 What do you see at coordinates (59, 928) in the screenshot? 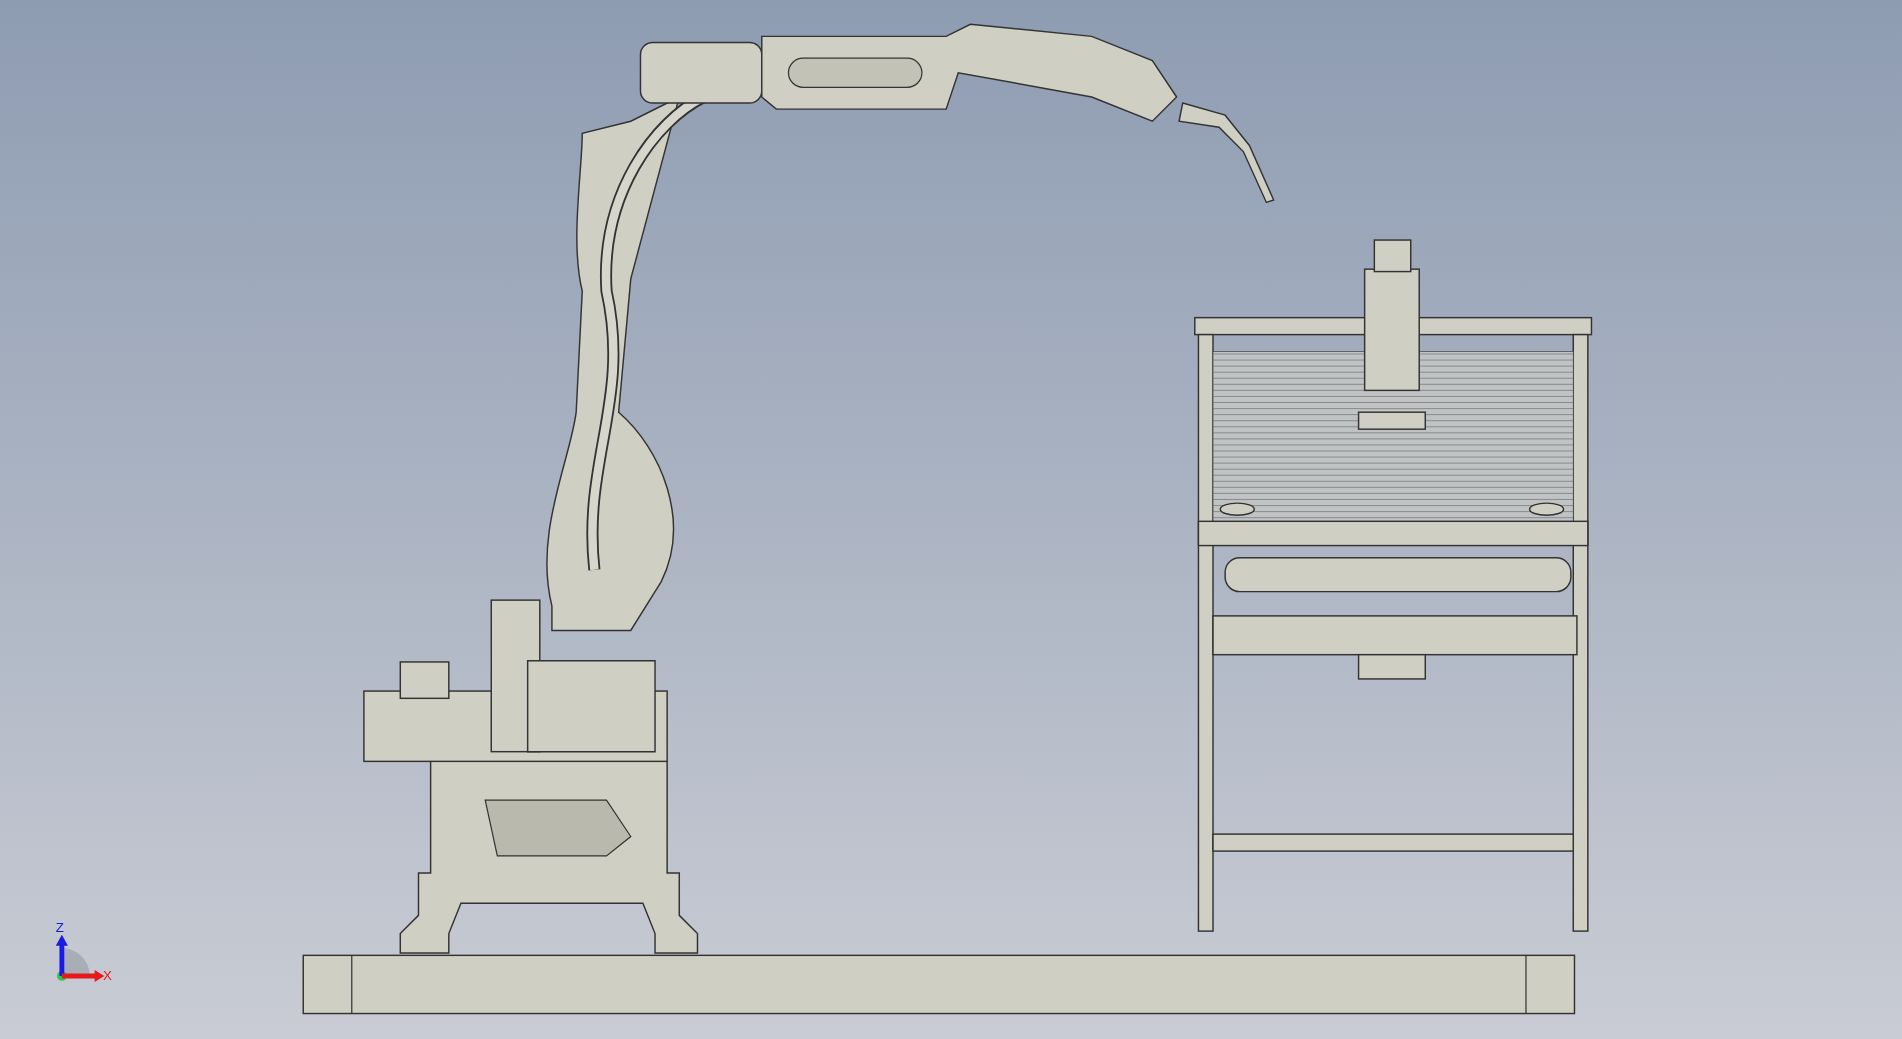
I see `axis-label: Z` at bounding box center [59, 928].